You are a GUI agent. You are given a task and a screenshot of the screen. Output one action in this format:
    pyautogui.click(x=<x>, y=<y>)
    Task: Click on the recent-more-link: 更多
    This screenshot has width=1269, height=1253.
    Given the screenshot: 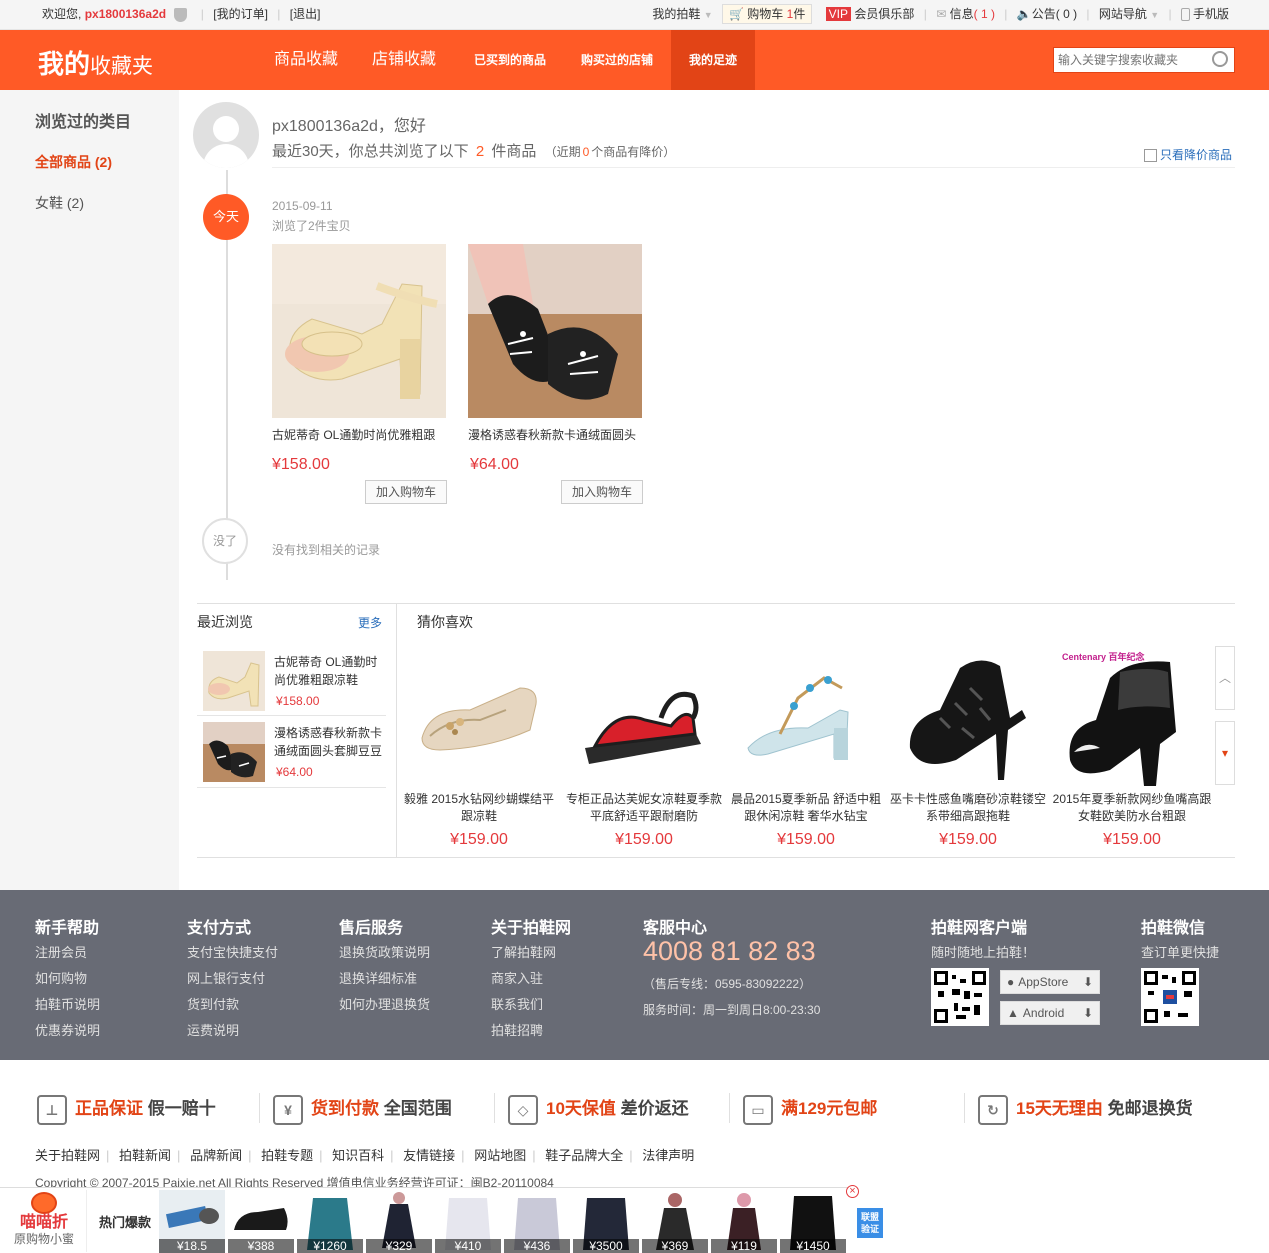 What is the action you would take?
    pyautogui.click(x=370, y=622)
    